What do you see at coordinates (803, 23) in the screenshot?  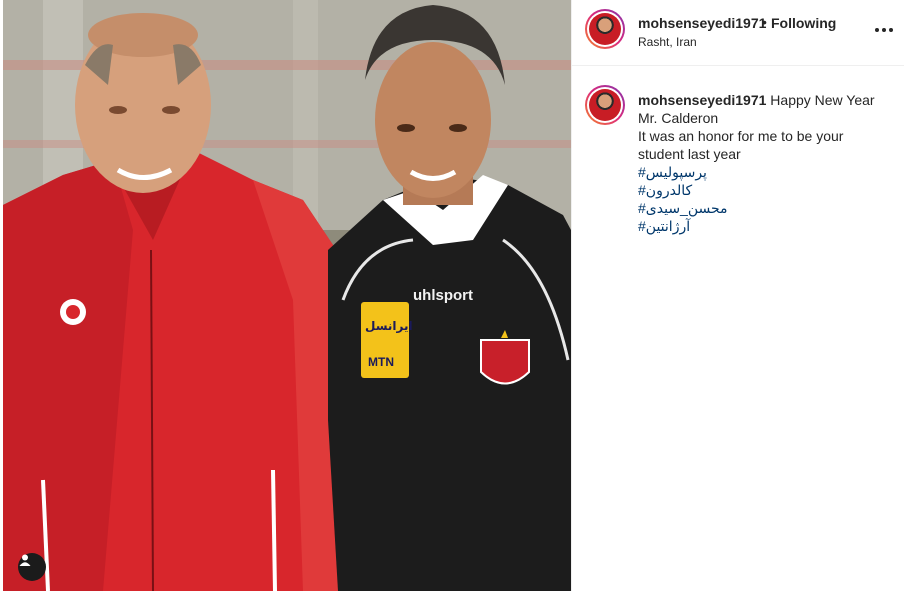 I see `following-button: Following` at bounding box center [803, 23].